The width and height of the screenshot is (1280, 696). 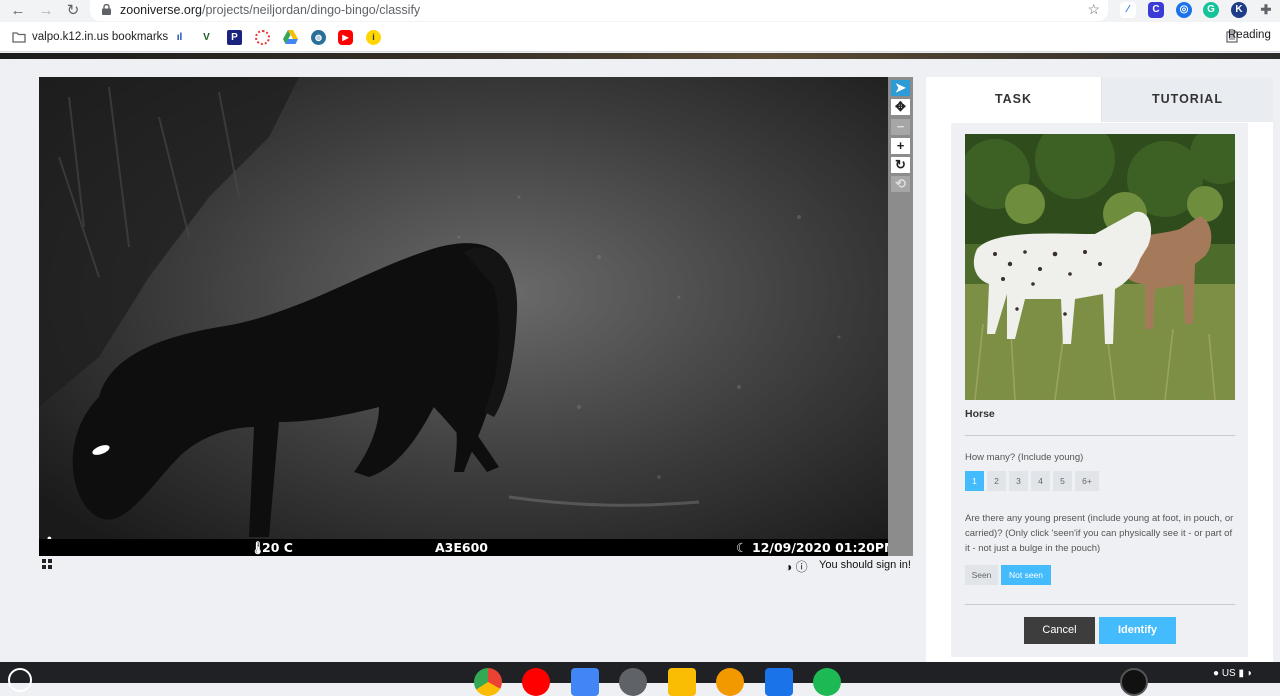 I want to click on extension-icon-1: ⁄, so click(x=1128, y=10).